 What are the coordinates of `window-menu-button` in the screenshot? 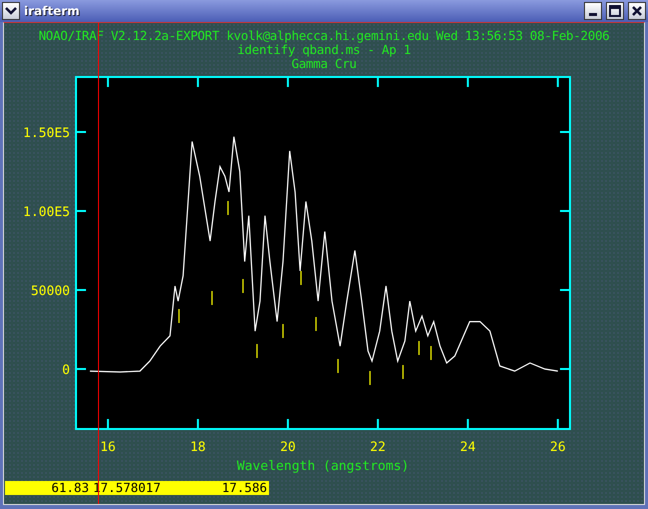 It's located at (11, 11).